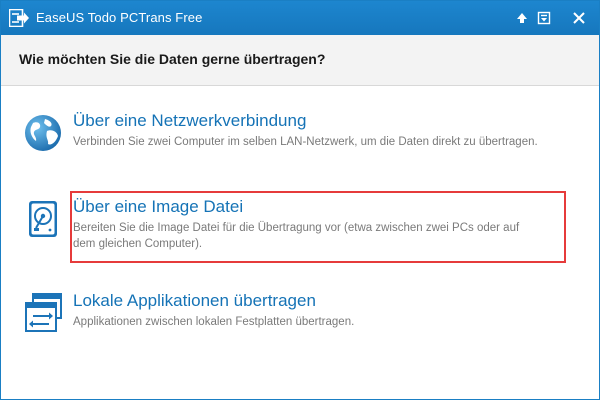 This screenshot has width=600, height=400. I want to click on upgrade-arrow-icon, so click(522, 18).